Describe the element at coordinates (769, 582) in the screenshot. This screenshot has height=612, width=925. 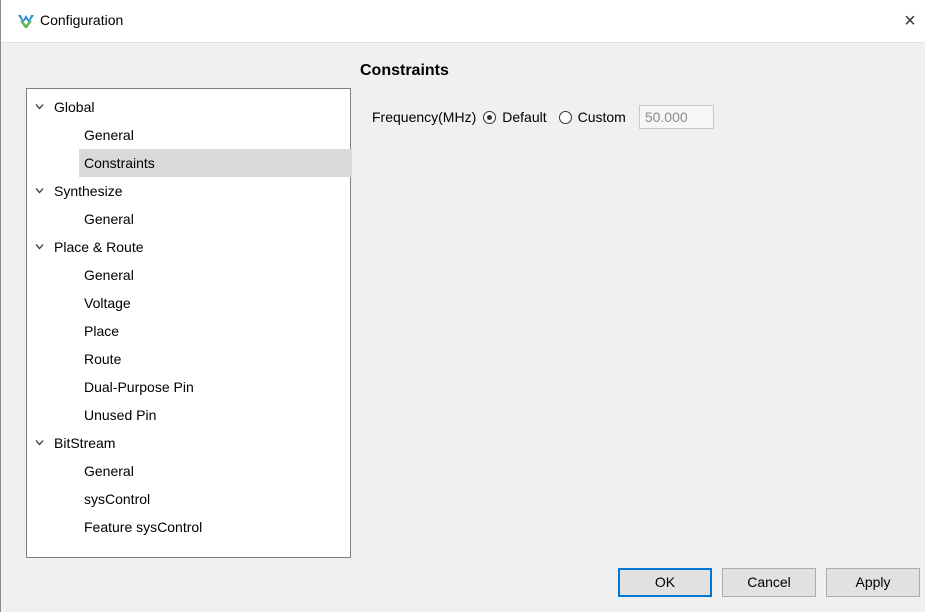
I see `cancel-button: Cancel` at that location.